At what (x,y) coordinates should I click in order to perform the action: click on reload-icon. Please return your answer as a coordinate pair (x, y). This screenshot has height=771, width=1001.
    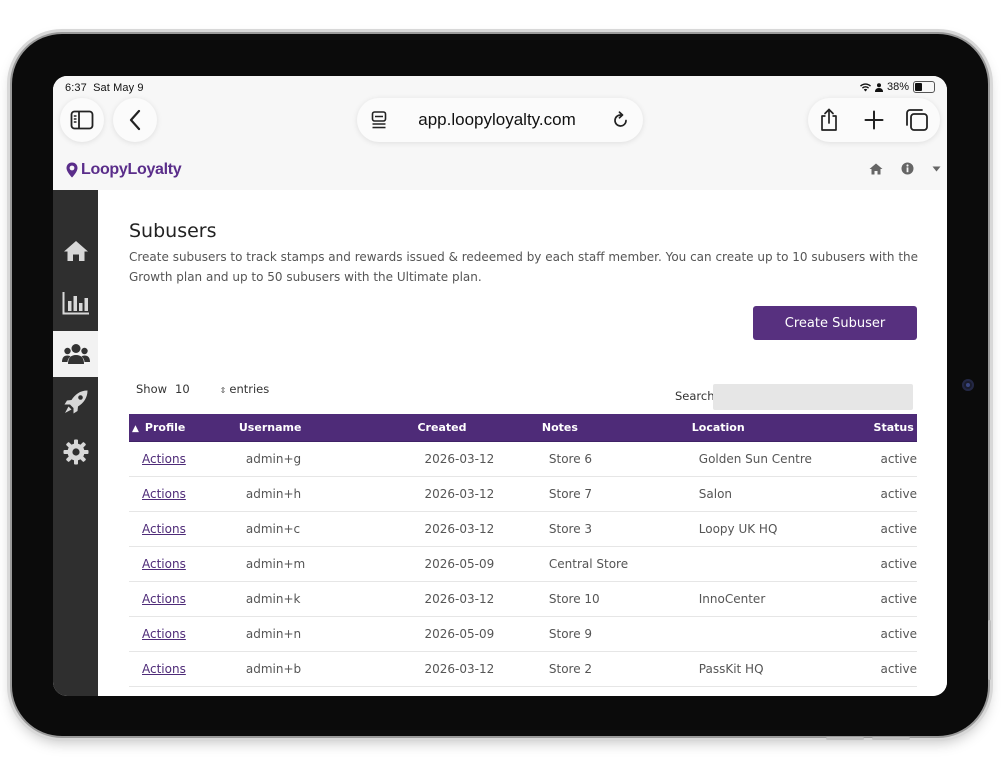
    Looking at the image, I should click on (621, 120).